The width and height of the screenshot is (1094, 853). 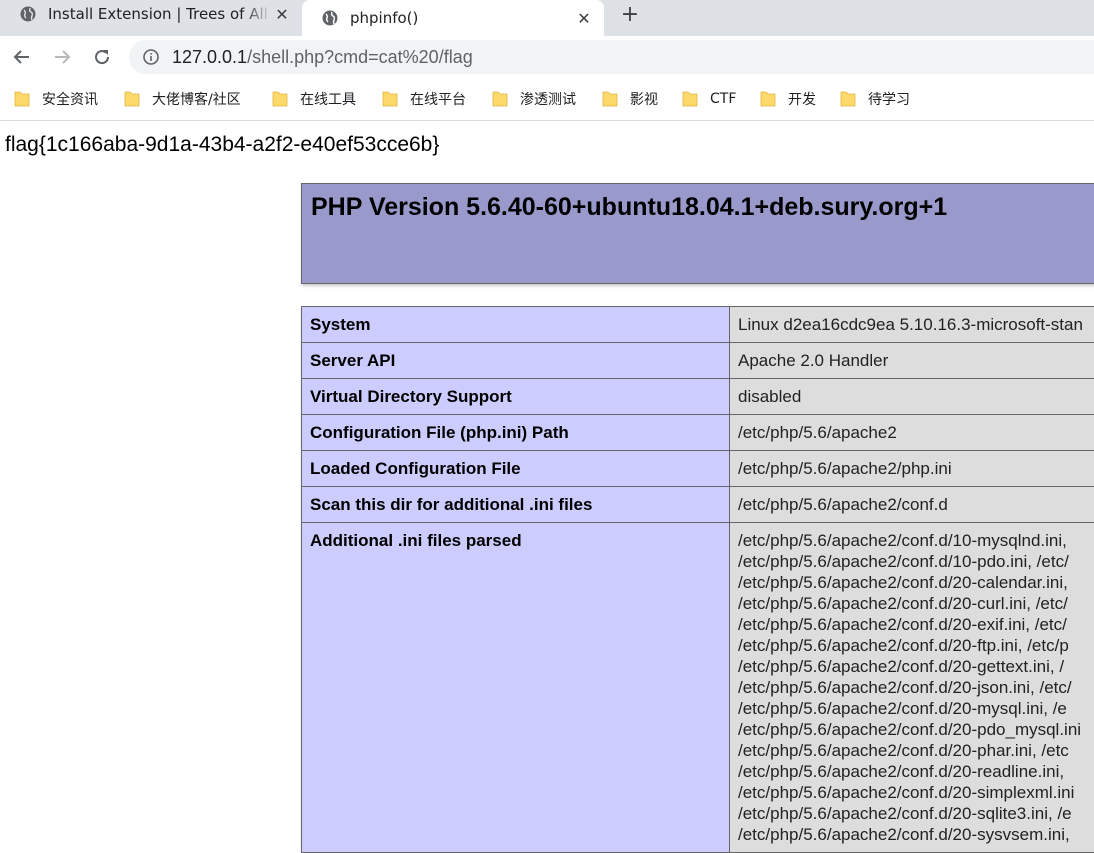 What do you see at coordinates (912, 469) in the screenshot?
I see `row-value: /etc/php/5.6/apache2/php.ini` at bounding box center [912, 469].